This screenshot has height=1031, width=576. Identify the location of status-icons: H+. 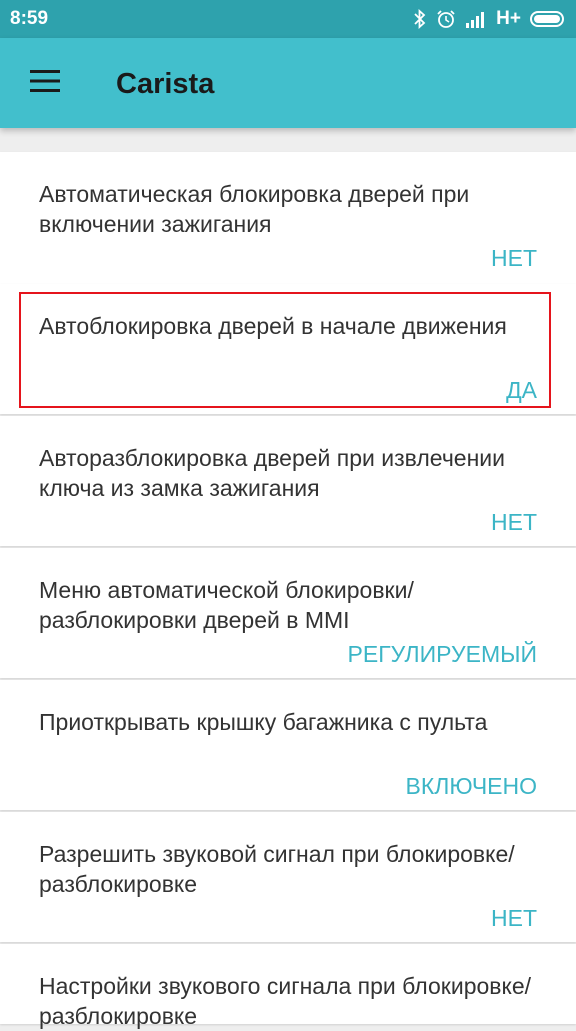
(489, 19).